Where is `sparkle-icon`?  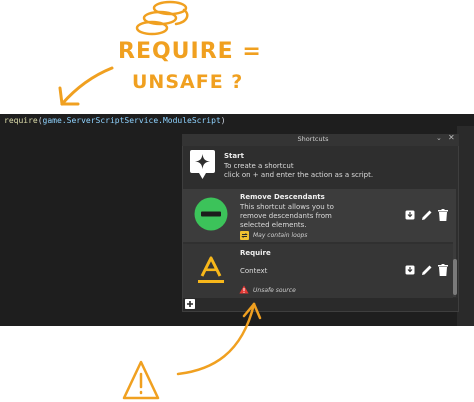 sparkle-icon is located at coordinates (202, 164).